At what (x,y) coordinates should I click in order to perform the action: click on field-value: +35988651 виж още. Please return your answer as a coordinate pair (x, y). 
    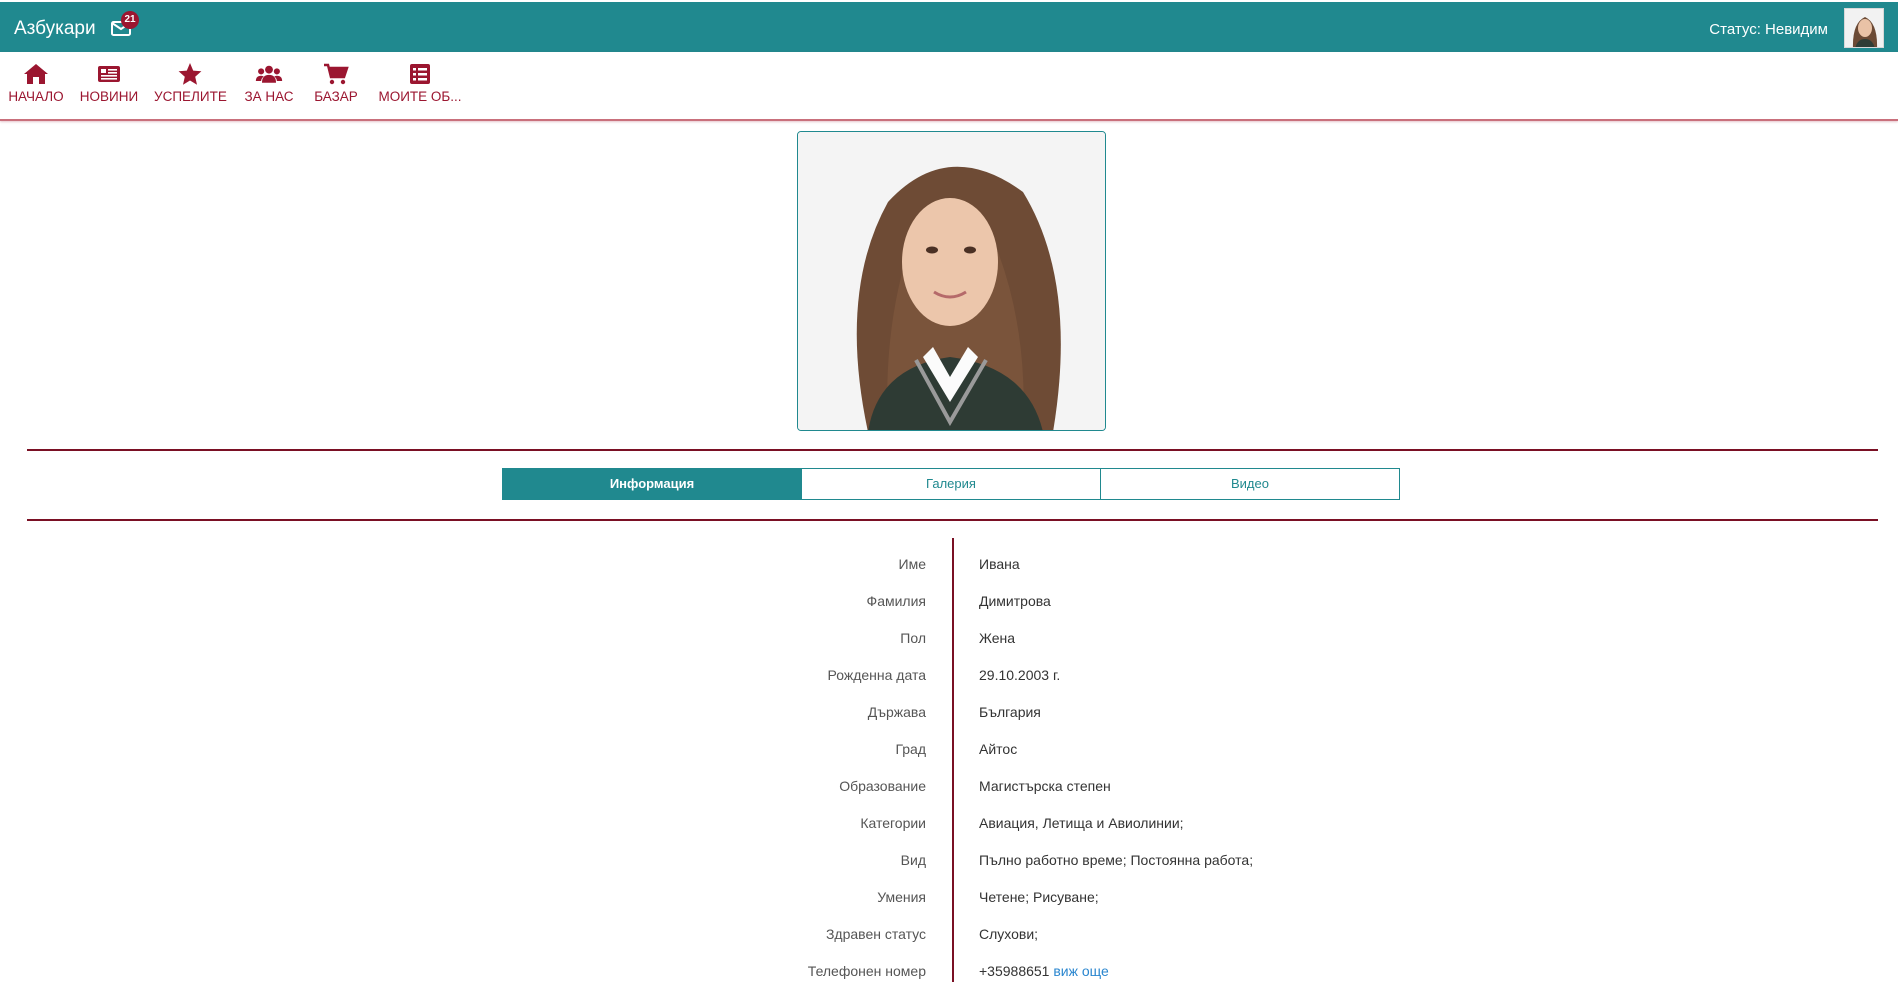
    Looking at the image, I should click on (1044, 971).